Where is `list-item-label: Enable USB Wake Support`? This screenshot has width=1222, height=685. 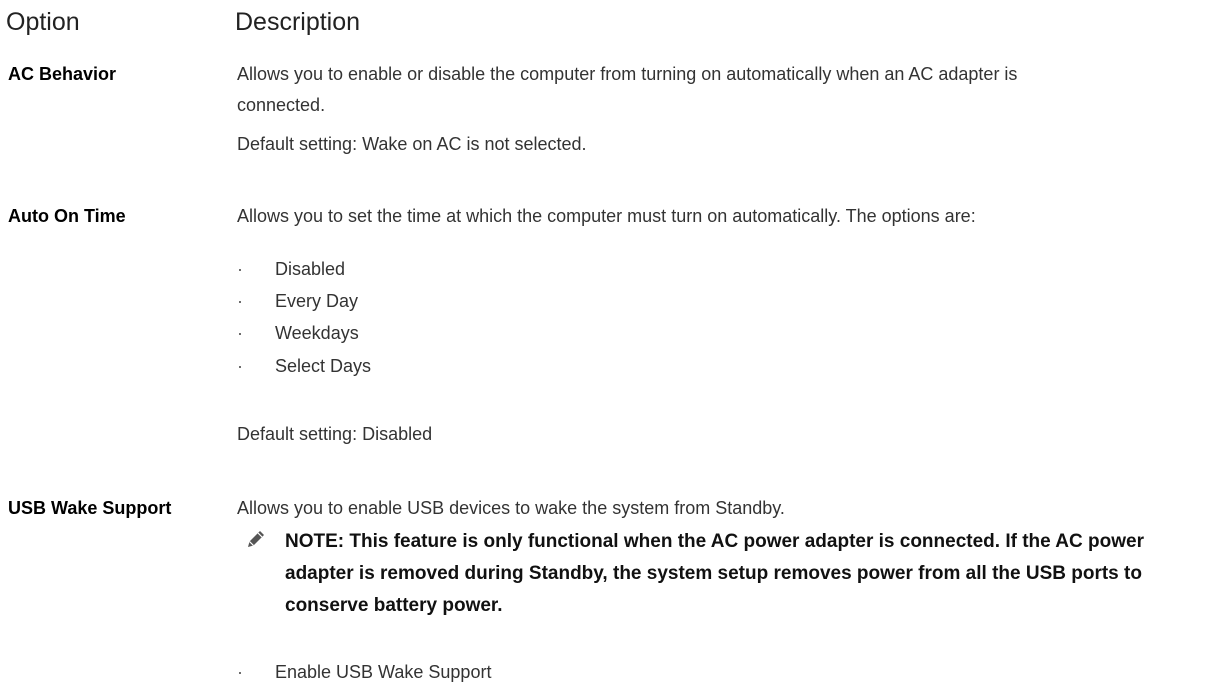 list-item-label: Enable USB Wake Support is located at coordinates (383, 672).